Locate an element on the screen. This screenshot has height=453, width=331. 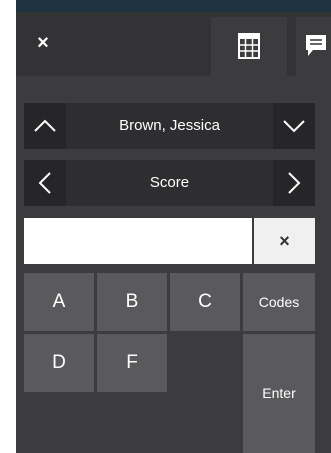
tab-grid-view is located at coordinates (249, 46).